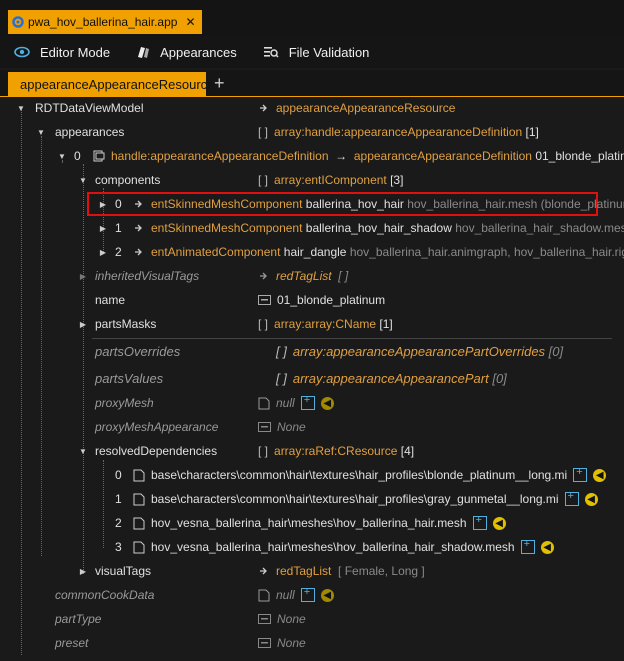 Image resolution: width=624 pixels, height=661 pixels. What do you see at coordinates (220, 156) in the screenshot?
I see `handle-type: handle:appearanceAppearanceDefinition` at bounding box center [220, 156].